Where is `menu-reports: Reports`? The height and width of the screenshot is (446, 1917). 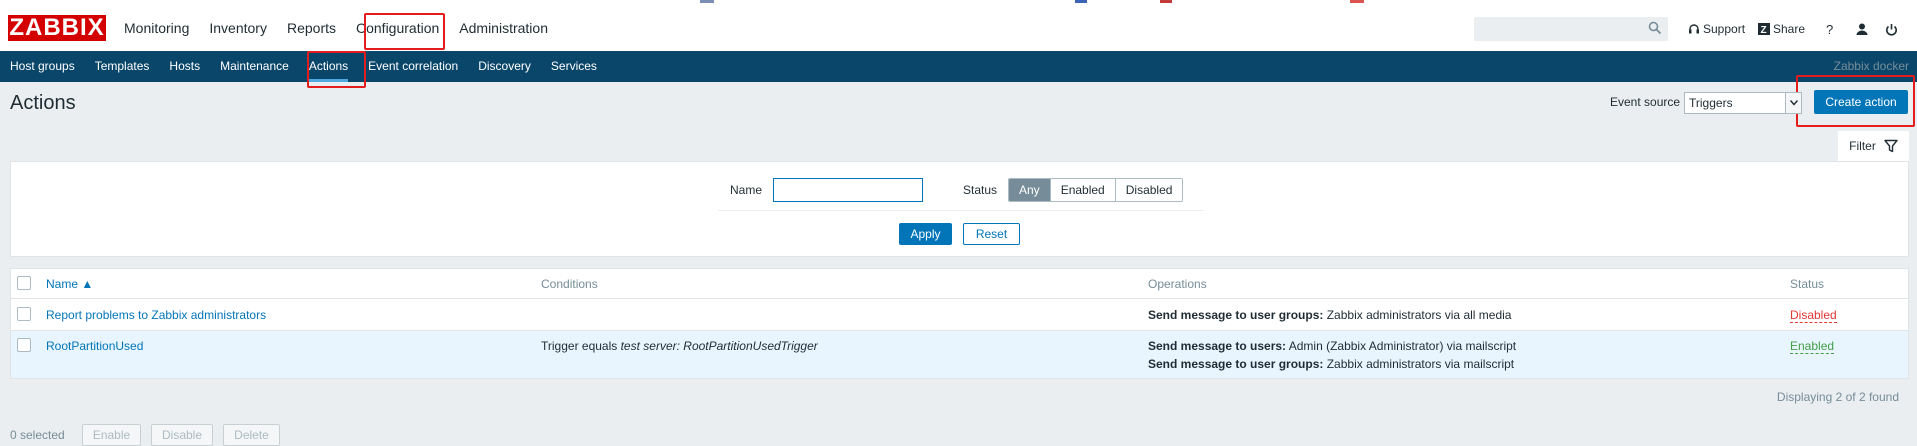 menu-reports: Reports is located at coordinates (311, 28).